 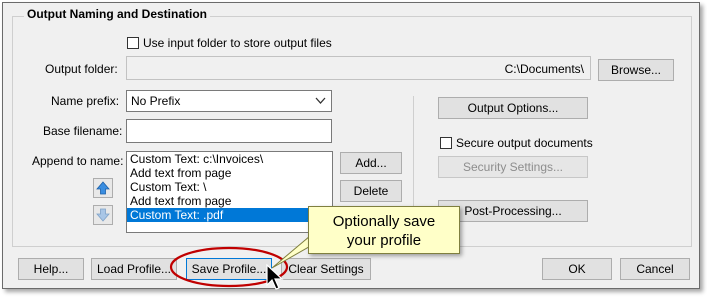 I want to click on mouse-cursor-icon, so click(x=275, y=277).